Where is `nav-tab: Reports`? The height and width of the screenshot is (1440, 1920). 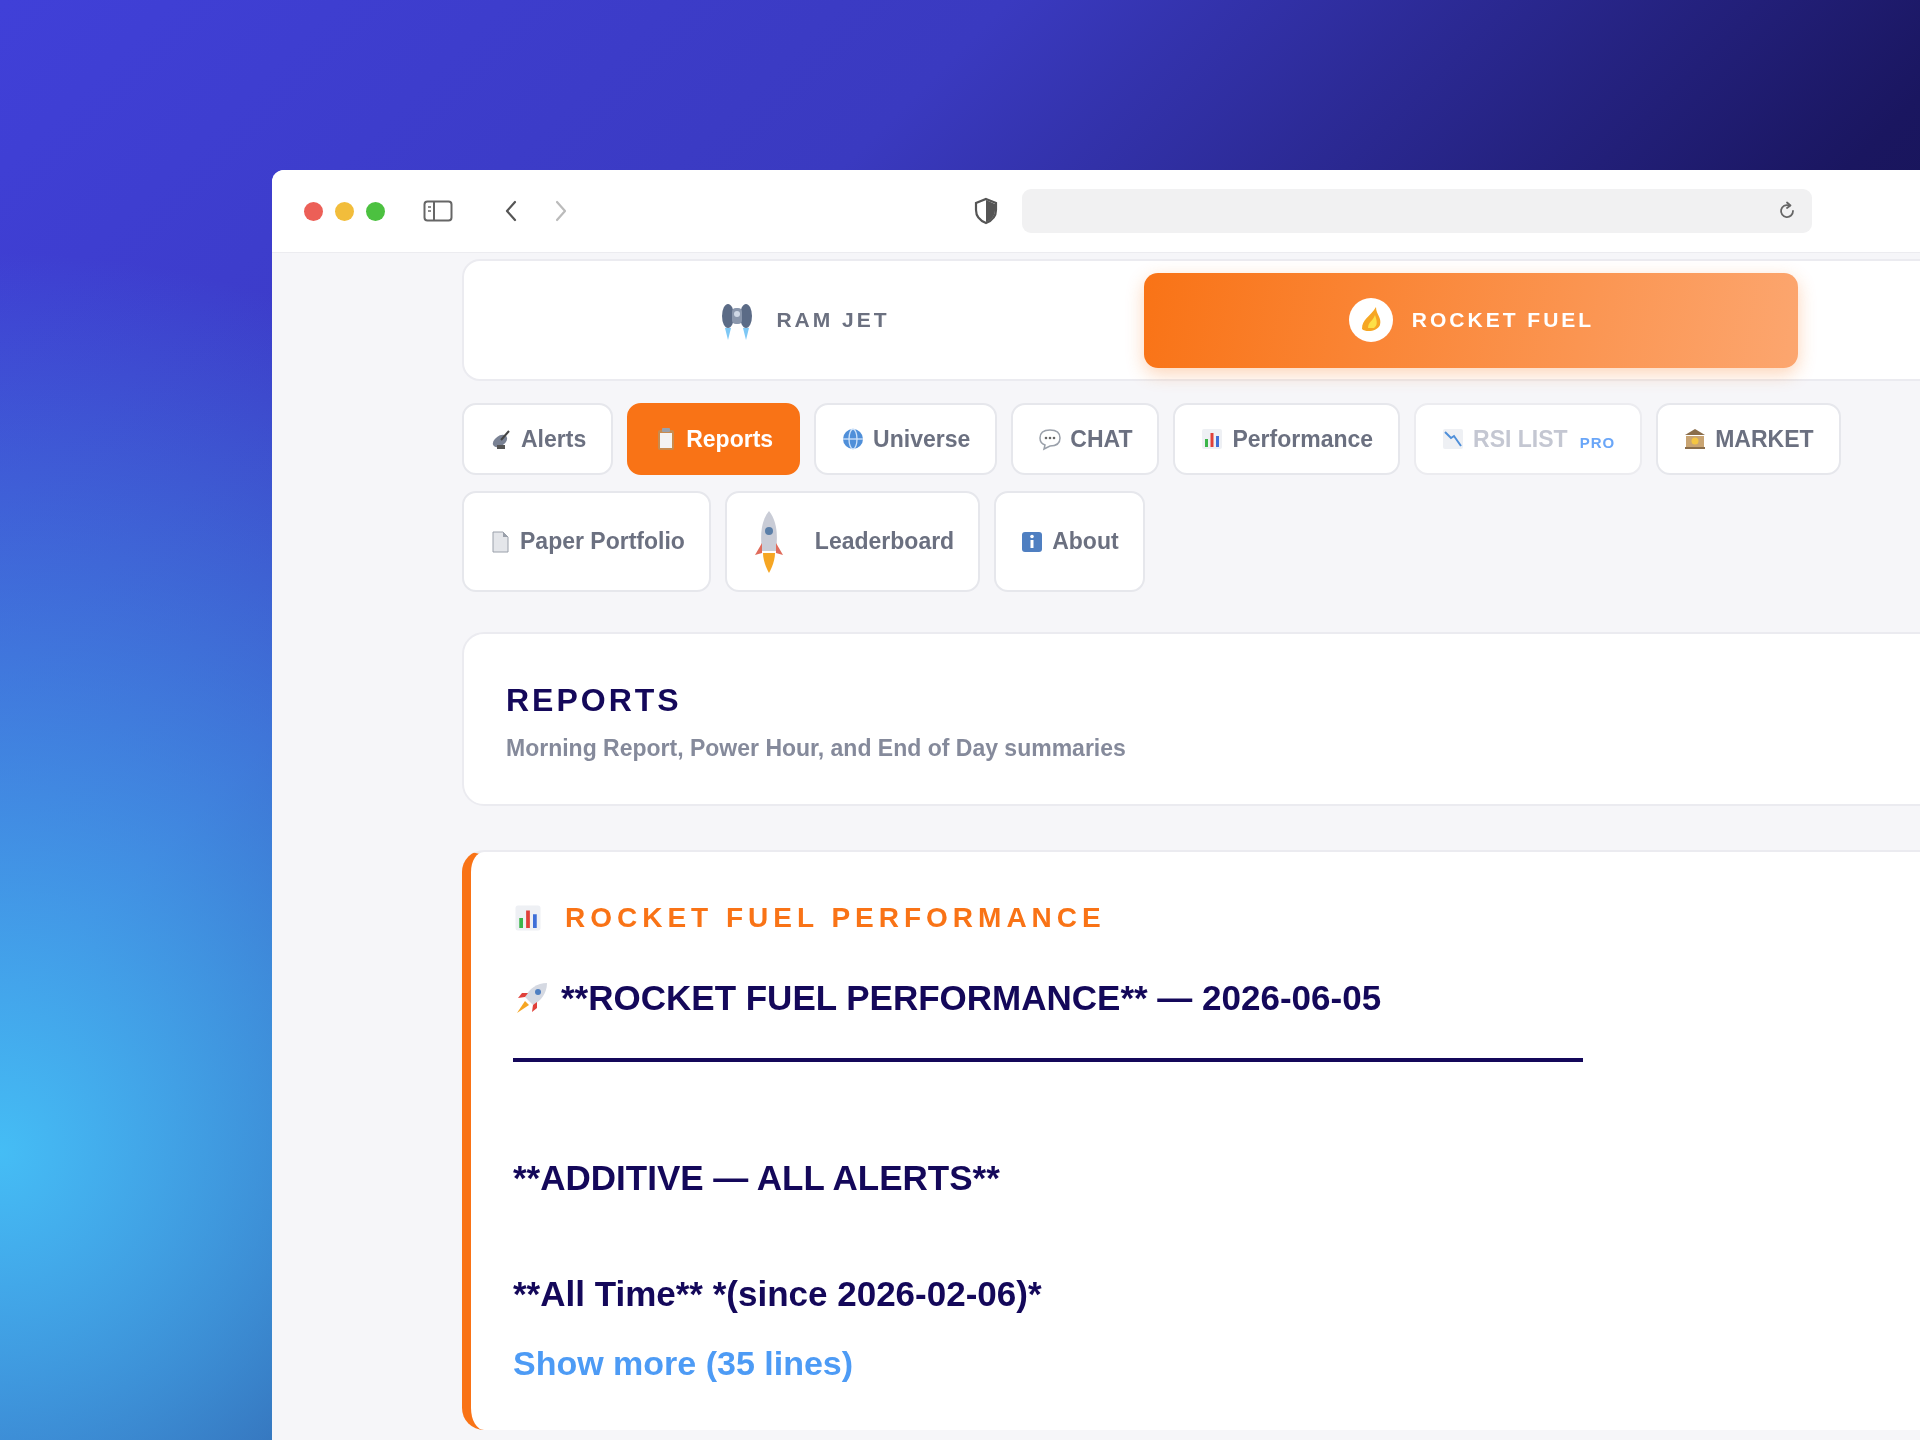 nav-tab: Reports is located at coordinates (714, 439).